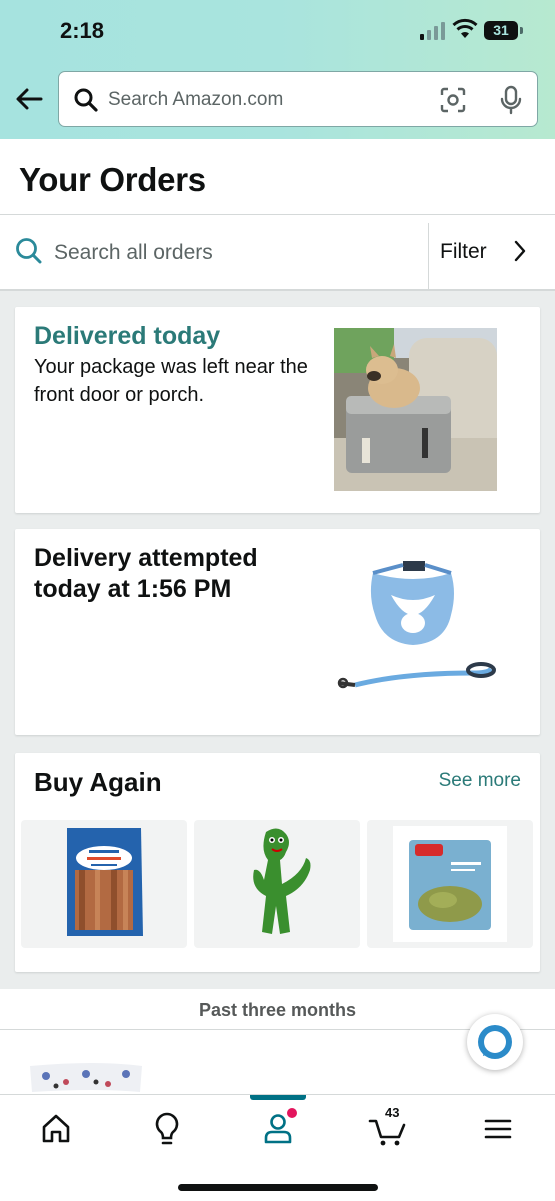  I want to click on alexa-icon, so click(495, 1042).